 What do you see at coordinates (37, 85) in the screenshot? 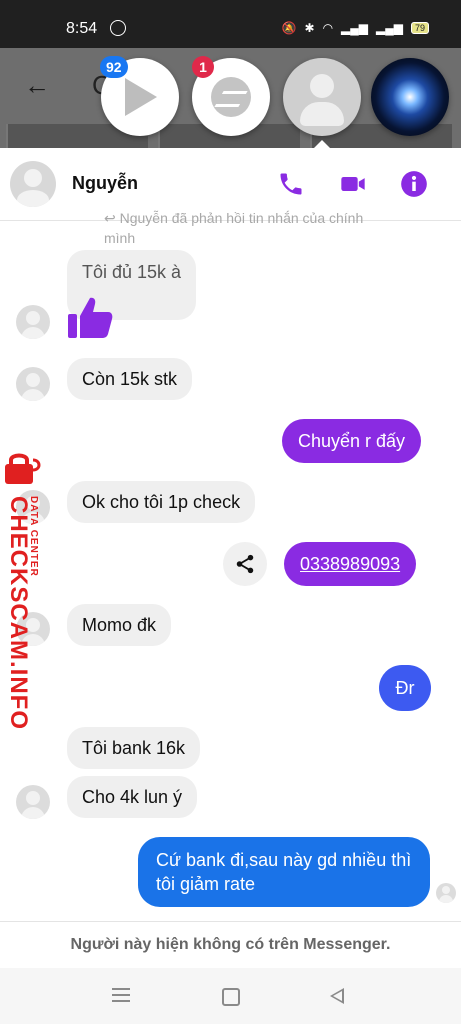
I see `back-arrow-icon: ←` at bounding box center [37, 85].